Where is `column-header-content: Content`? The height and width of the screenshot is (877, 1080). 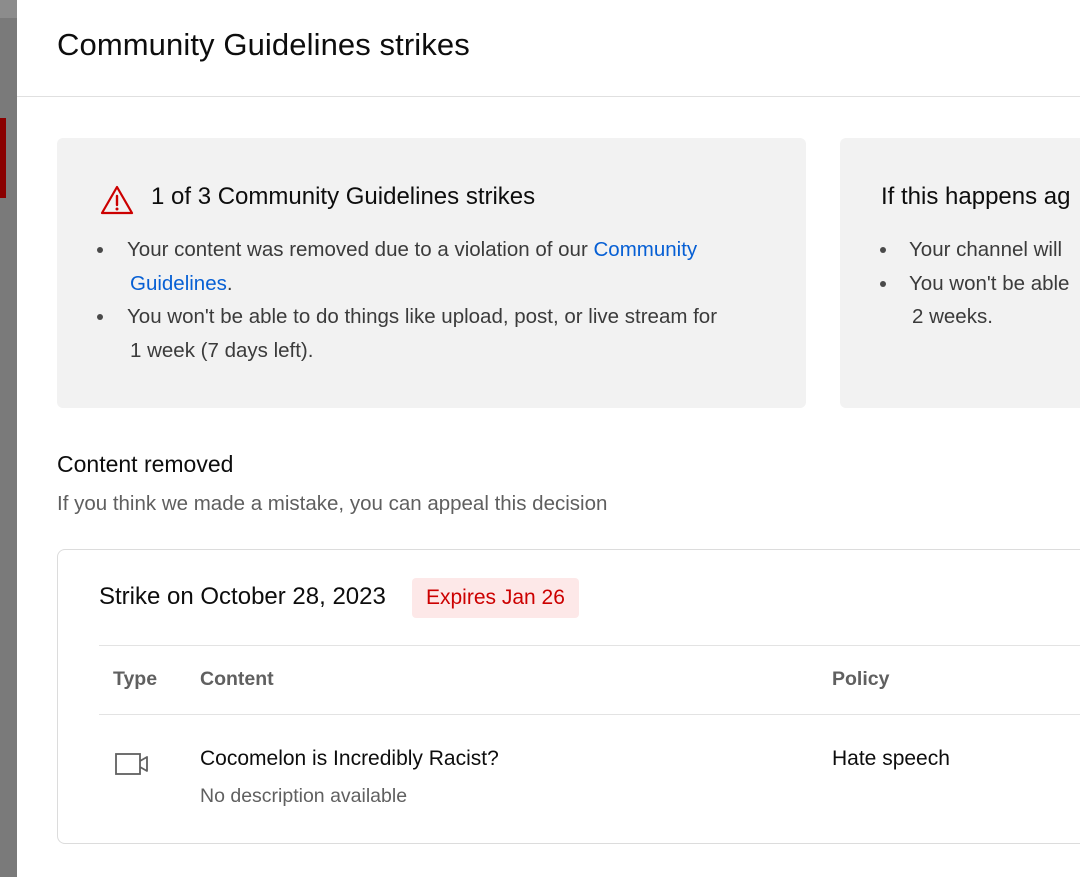 column-header-content: Content is located at coordinates (237, 679).